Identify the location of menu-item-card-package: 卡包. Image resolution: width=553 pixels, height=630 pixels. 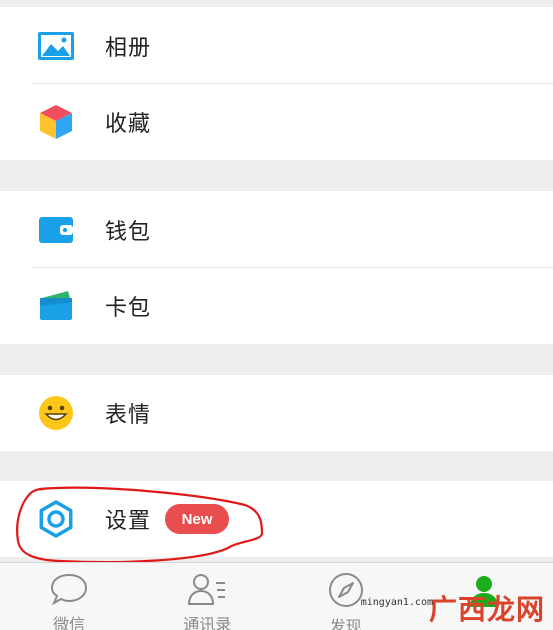
(276, 306).